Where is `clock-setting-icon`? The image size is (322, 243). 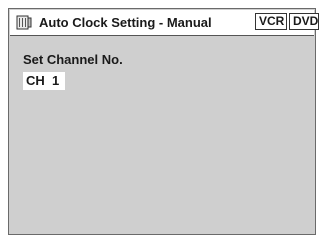
clock-setting-icon is located at coordinates (24, 22).